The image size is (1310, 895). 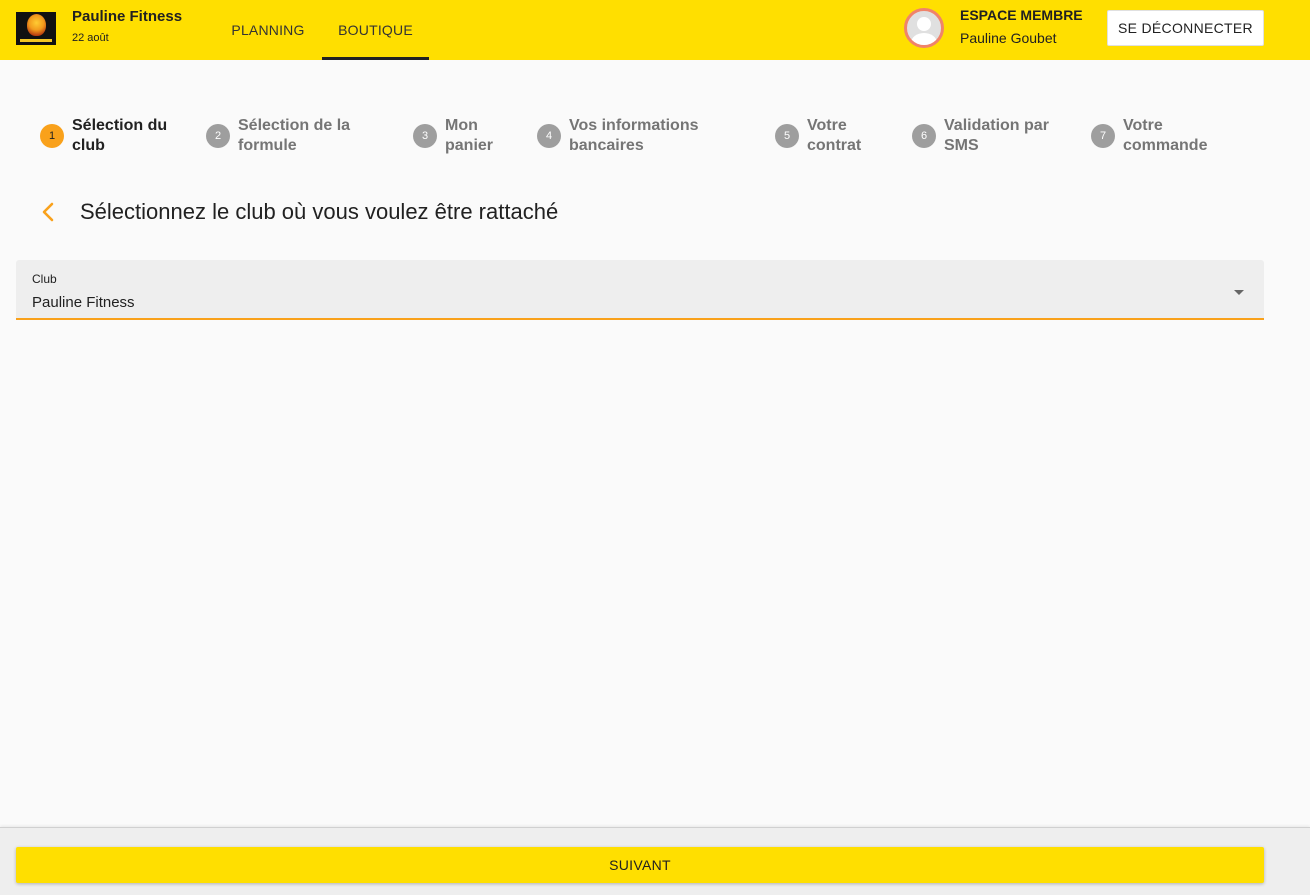 I want to click on step-order: 7 Votre commande, so click(x=1149, y=136).